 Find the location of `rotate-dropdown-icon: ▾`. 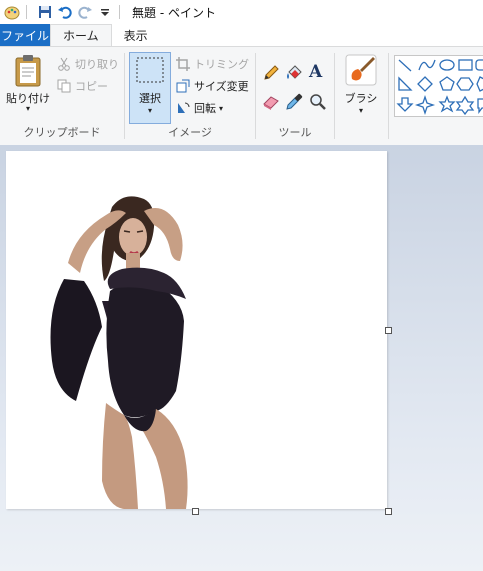

rotate-dropdown-icon: ▾ is located at coordinates (221, 108).